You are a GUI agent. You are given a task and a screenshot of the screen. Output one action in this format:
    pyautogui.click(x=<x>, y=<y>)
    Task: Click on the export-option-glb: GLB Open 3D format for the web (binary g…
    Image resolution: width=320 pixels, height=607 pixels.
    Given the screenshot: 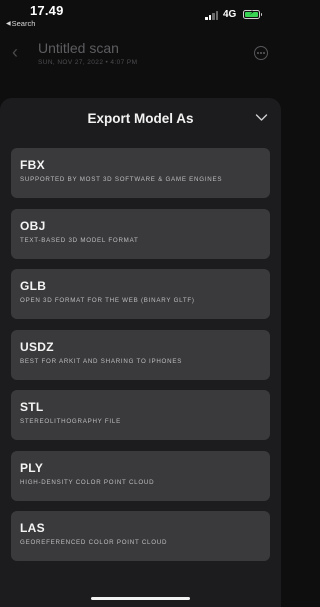 What is the action you would take?
    pyautogui.click(x=140, y=294)
    